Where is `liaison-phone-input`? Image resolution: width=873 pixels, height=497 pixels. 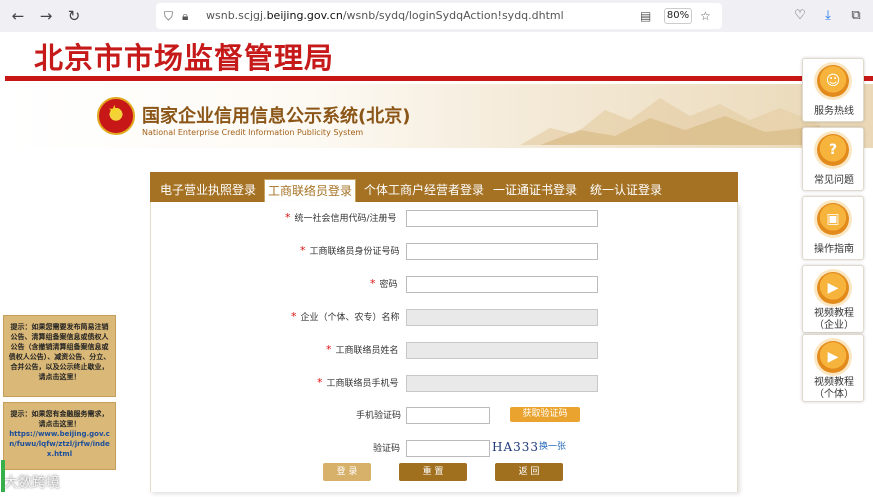
liaison-phone-input is located at coordinates (502, 383).